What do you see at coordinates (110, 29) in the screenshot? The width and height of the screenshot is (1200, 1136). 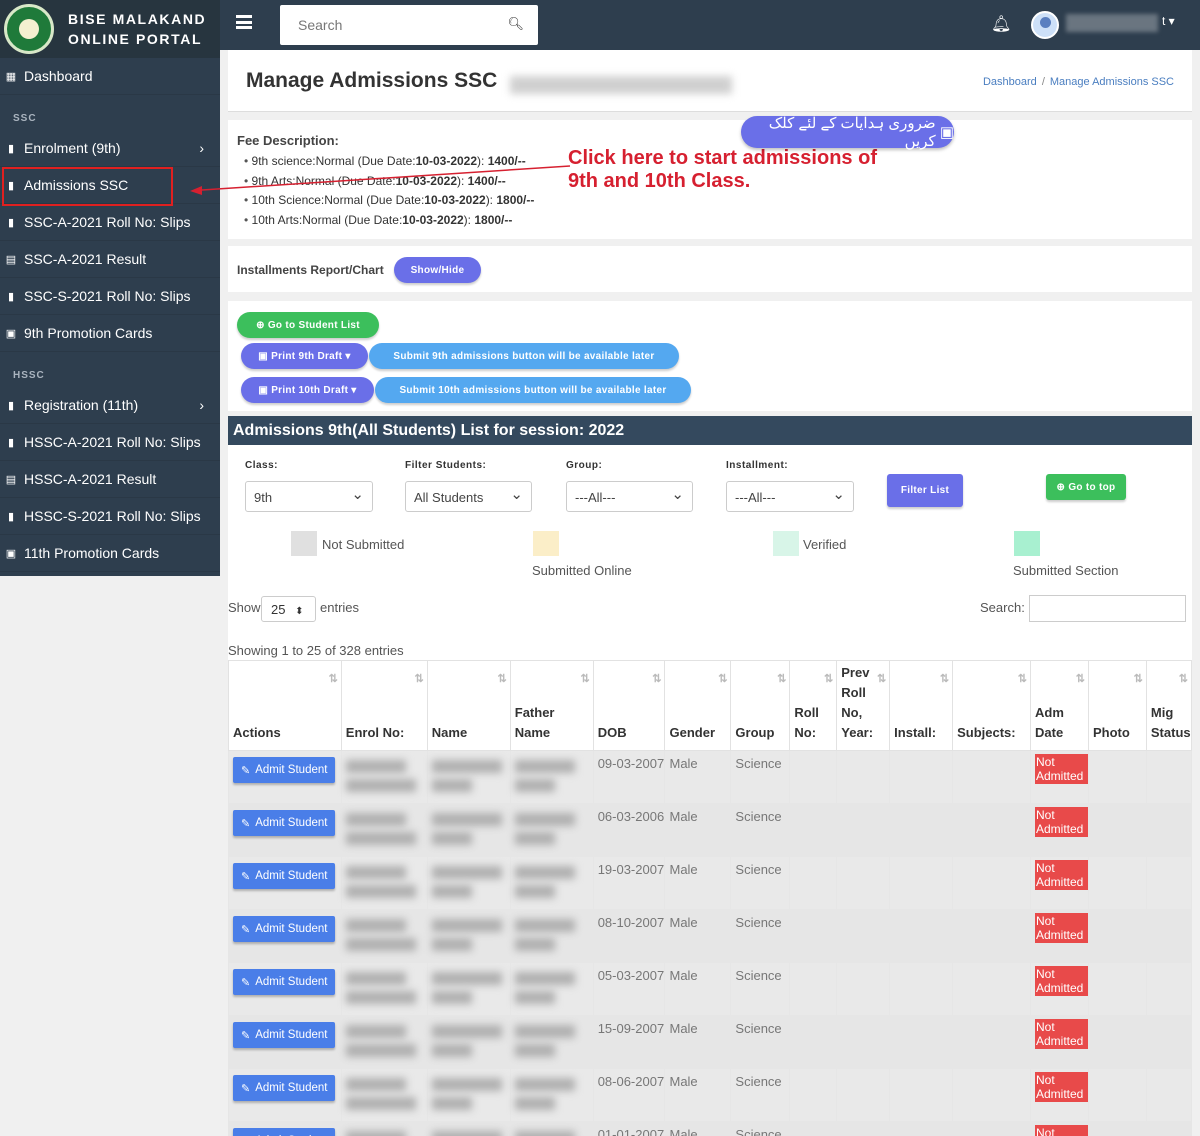 I see `brand: BISE MALAKAND ONLINE PORTAL` at bounding box center [110, 29].